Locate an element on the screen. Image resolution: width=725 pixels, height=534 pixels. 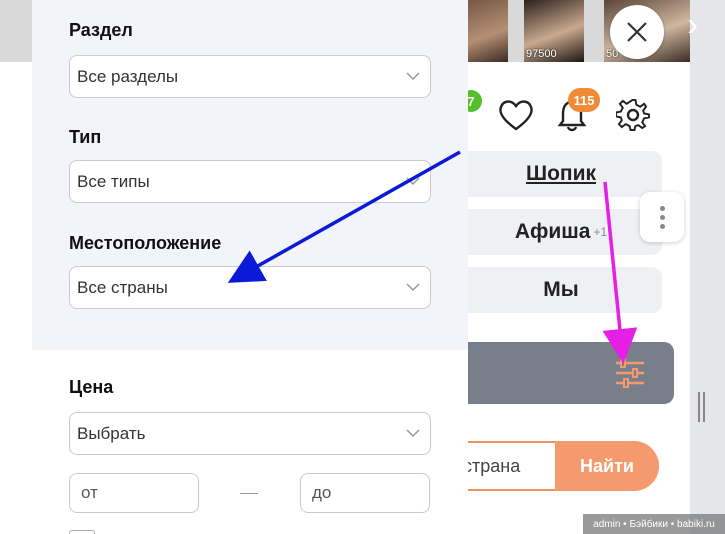
price-from-placeholder: от is located at coordinates (89, 492).